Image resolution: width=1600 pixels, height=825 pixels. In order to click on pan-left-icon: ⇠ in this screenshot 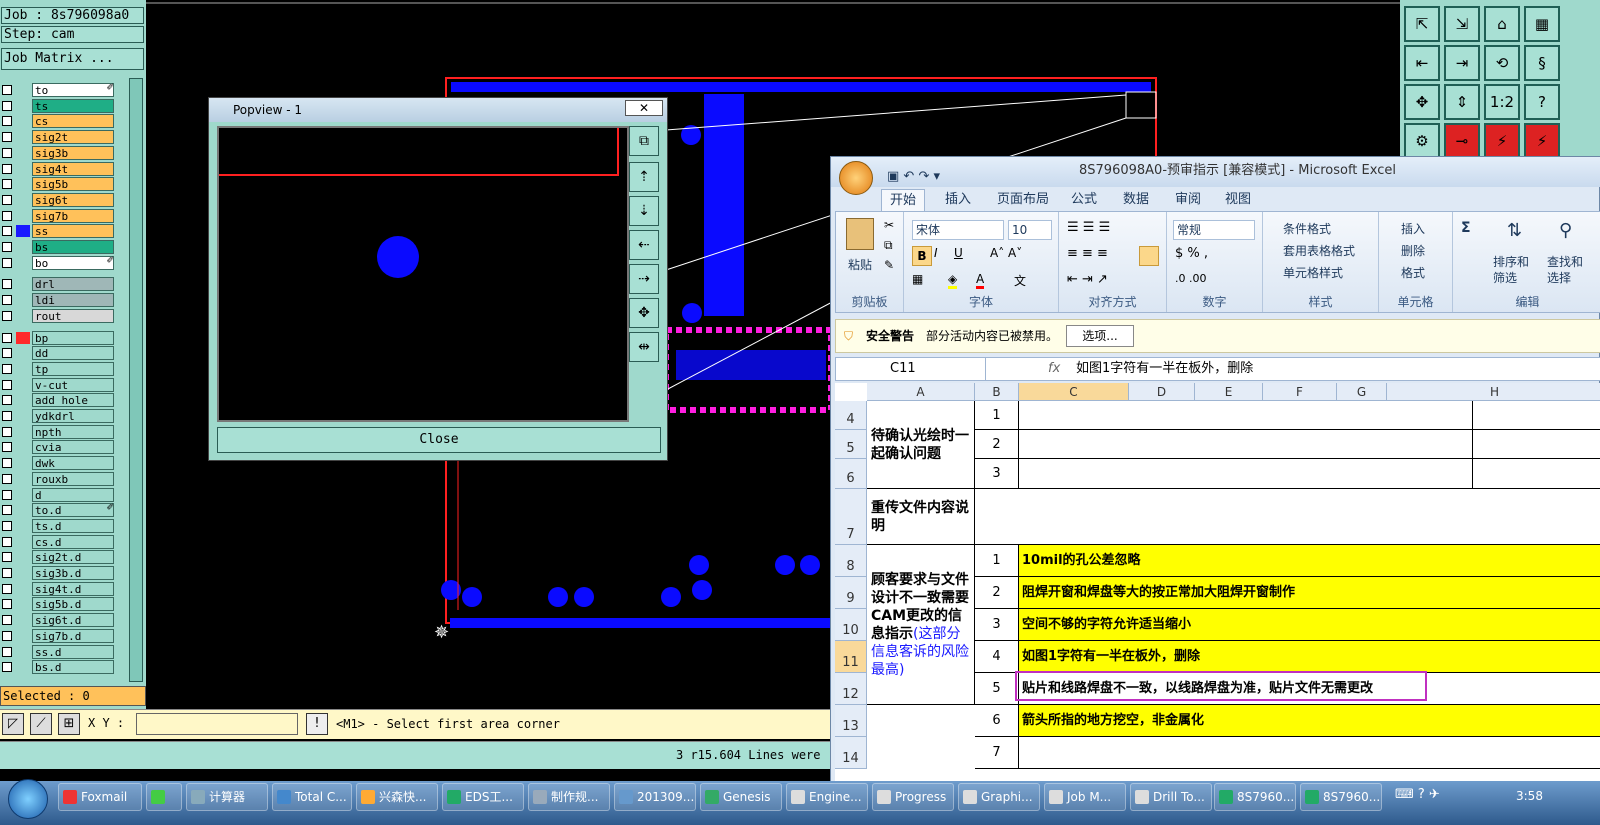, I will do `click(644, 245)`.